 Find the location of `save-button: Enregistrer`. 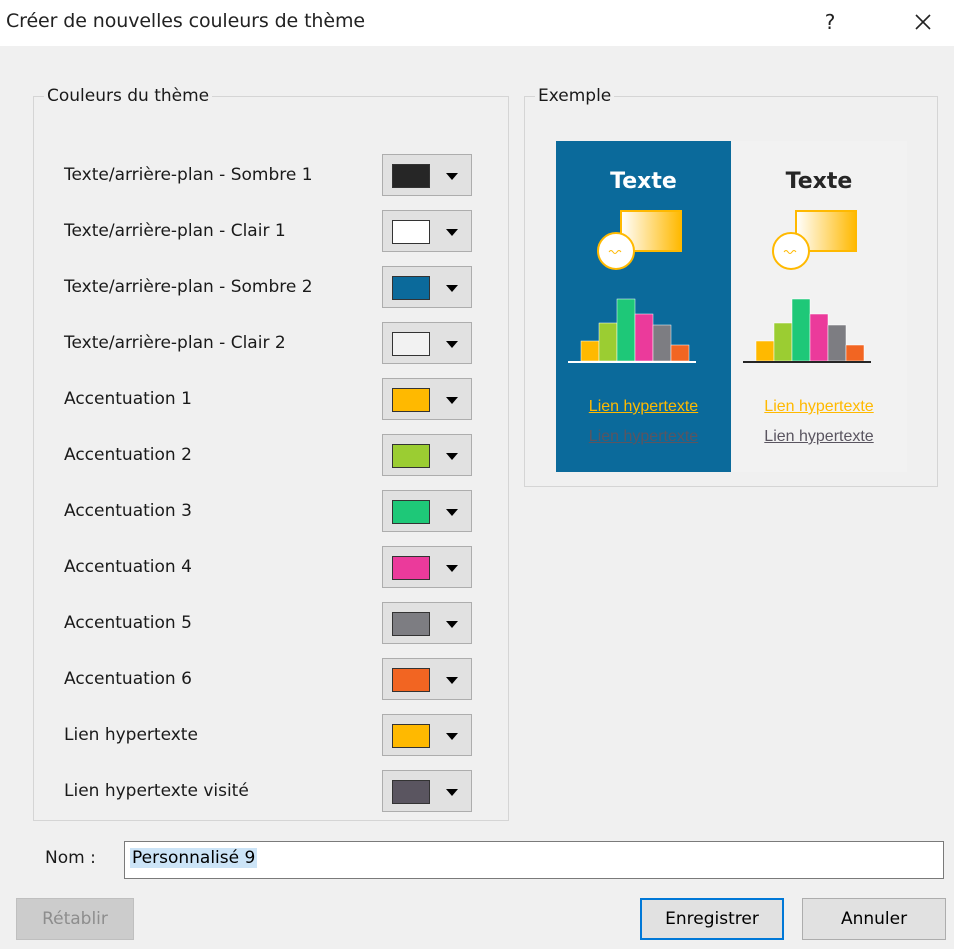

save-button: Enregistrer is located at coordinates (712, 919).